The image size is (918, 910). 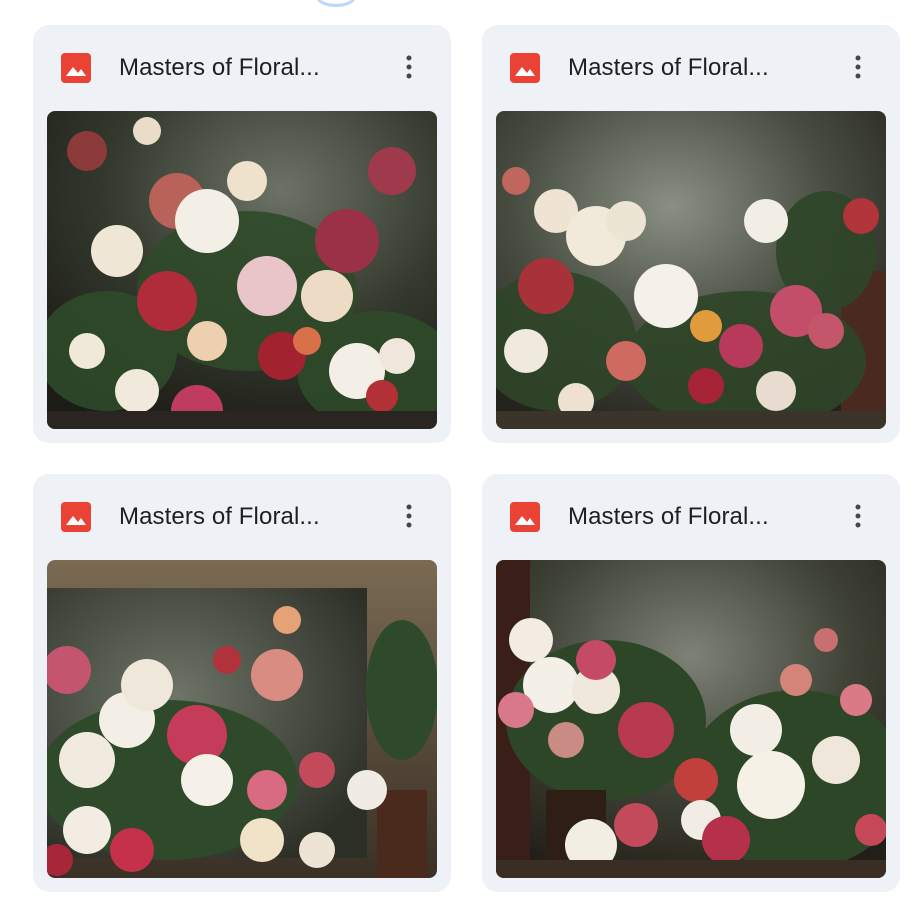 I want to click on scroll-indicator, so click(x=336, y=3).